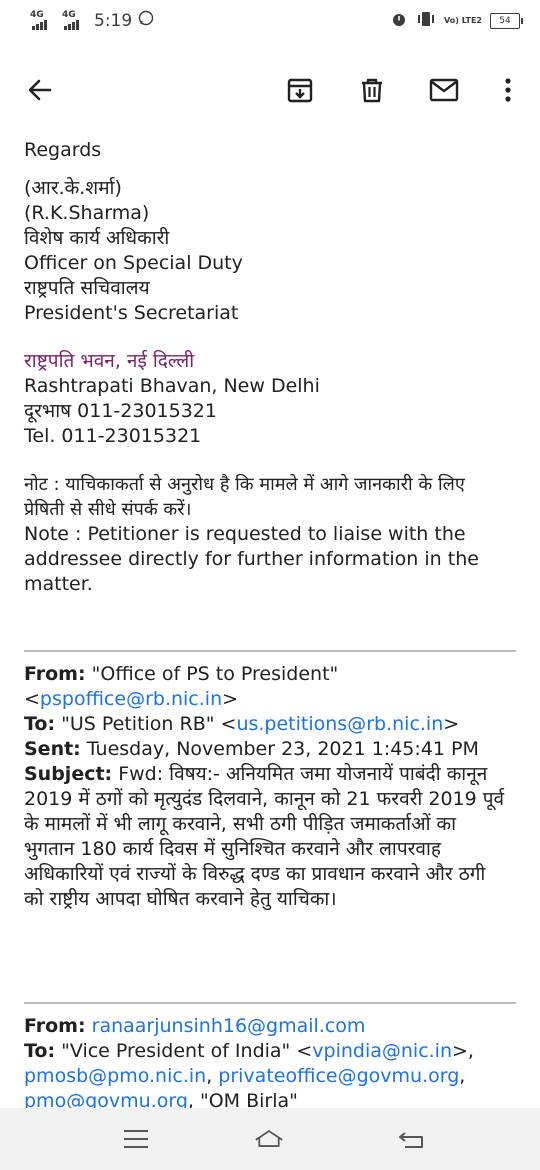 This screenshot has height=1170, width=540. I want to click on status-bar: 4G 4G 5:19 Vo) LTE2 54, so click(270, 20).